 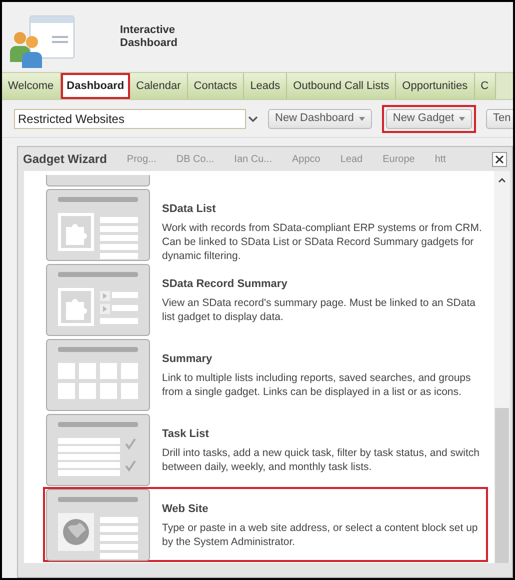 I want to click on app-title: Interactive Dashboard, so click(x=149, y=37).